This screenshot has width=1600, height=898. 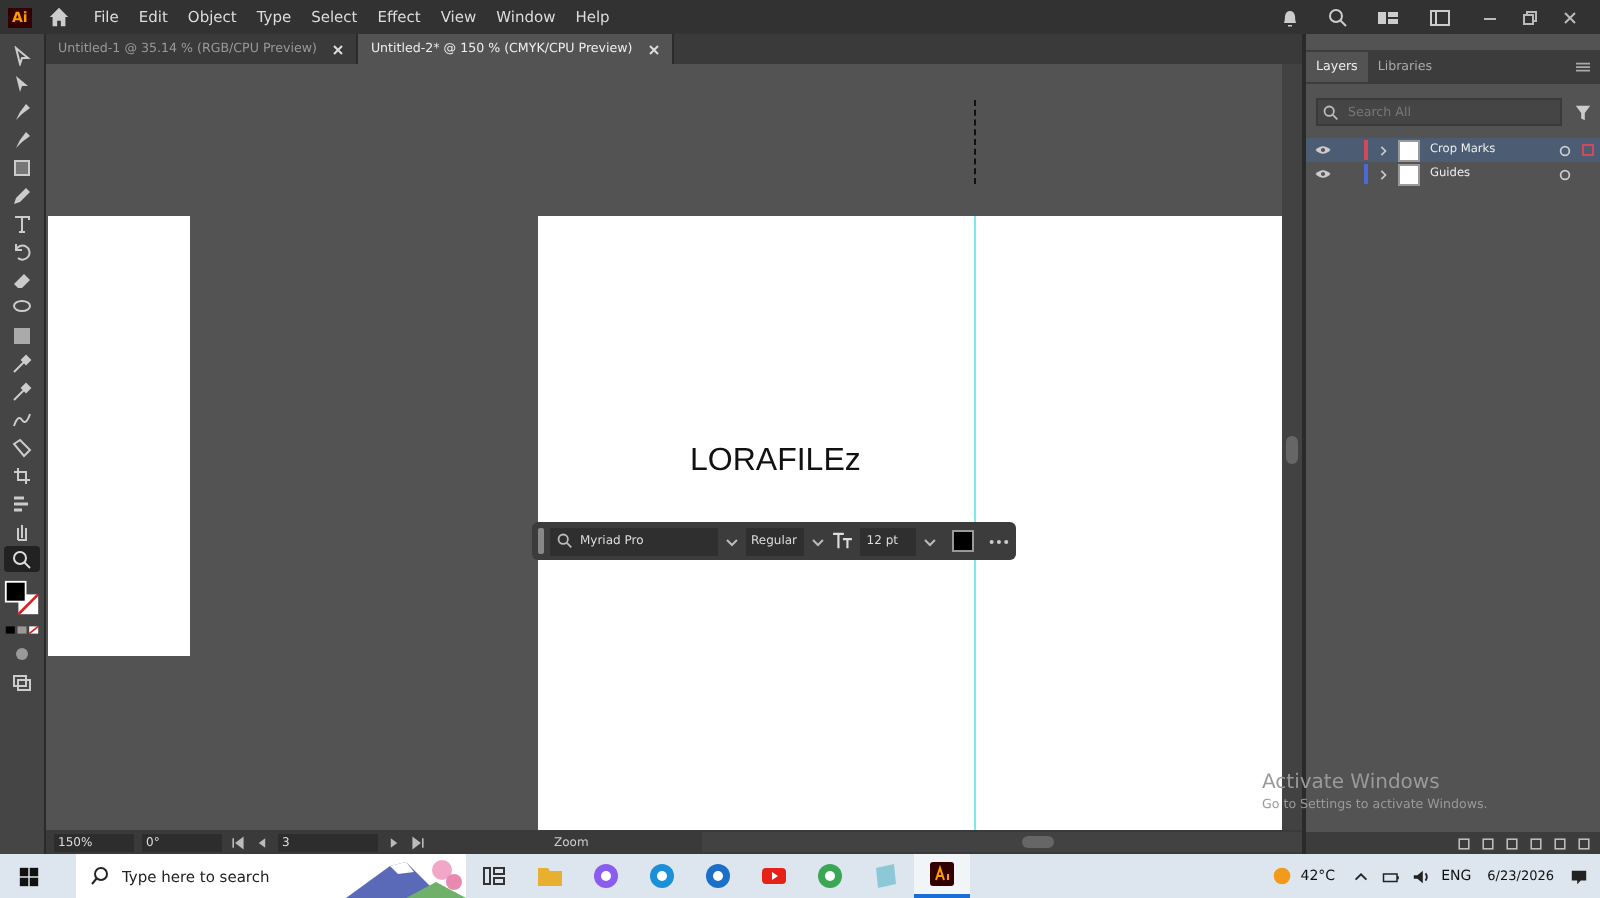 What do you see at coordinates (262, 842) in the screenshot?
I see `previous-icon` at bounding box center [262, 842].